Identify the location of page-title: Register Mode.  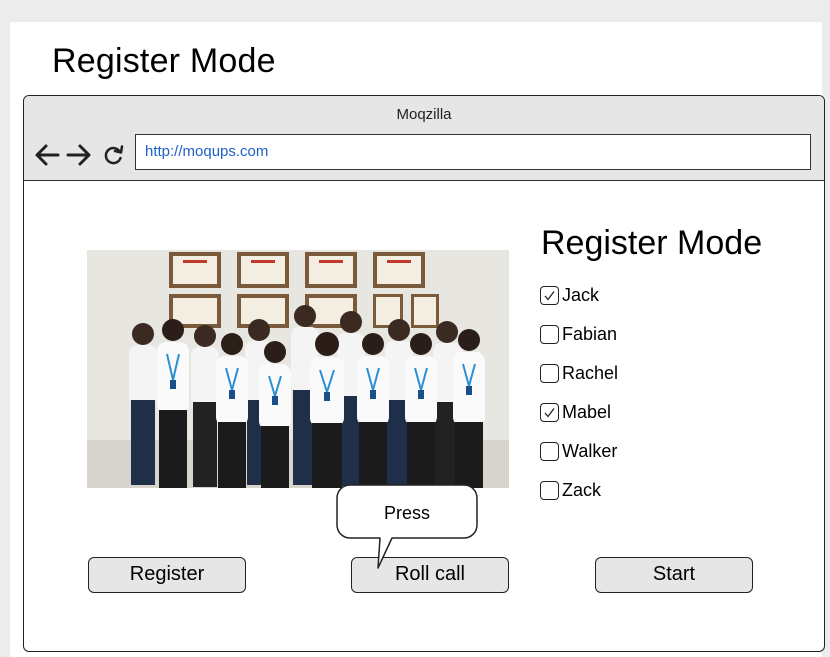
(164, 61).